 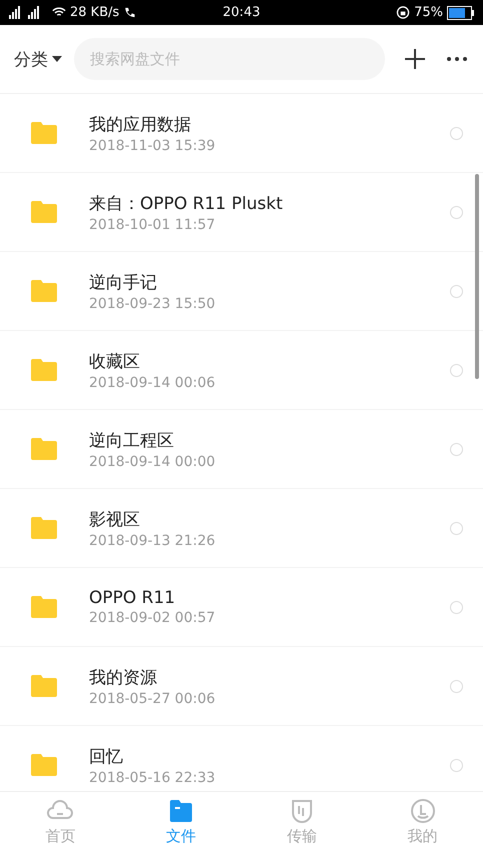 What do you see at coordinates (123, 677) in the screenshot?
I see `folder-name: 我的资源` at bounding box center [123, 677].